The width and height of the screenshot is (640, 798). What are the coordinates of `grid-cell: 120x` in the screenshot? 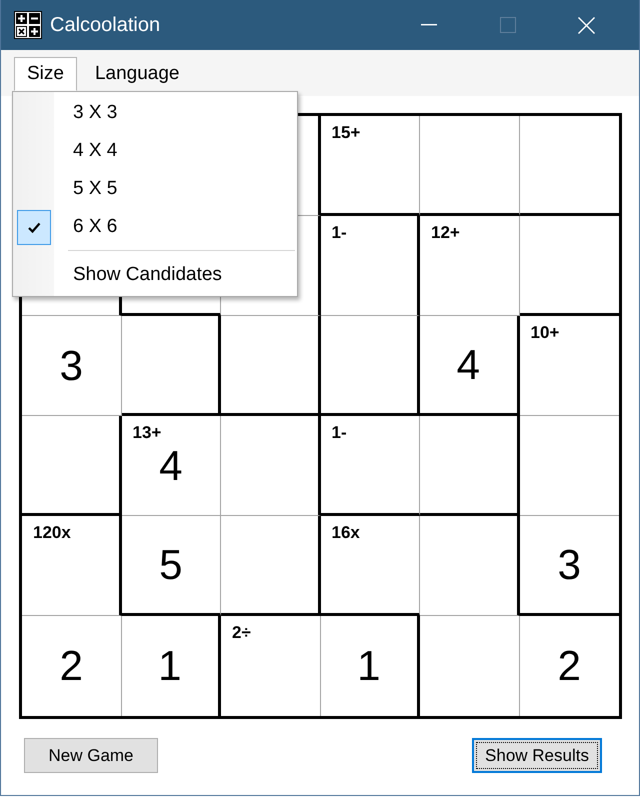 It's located at (72, 566).